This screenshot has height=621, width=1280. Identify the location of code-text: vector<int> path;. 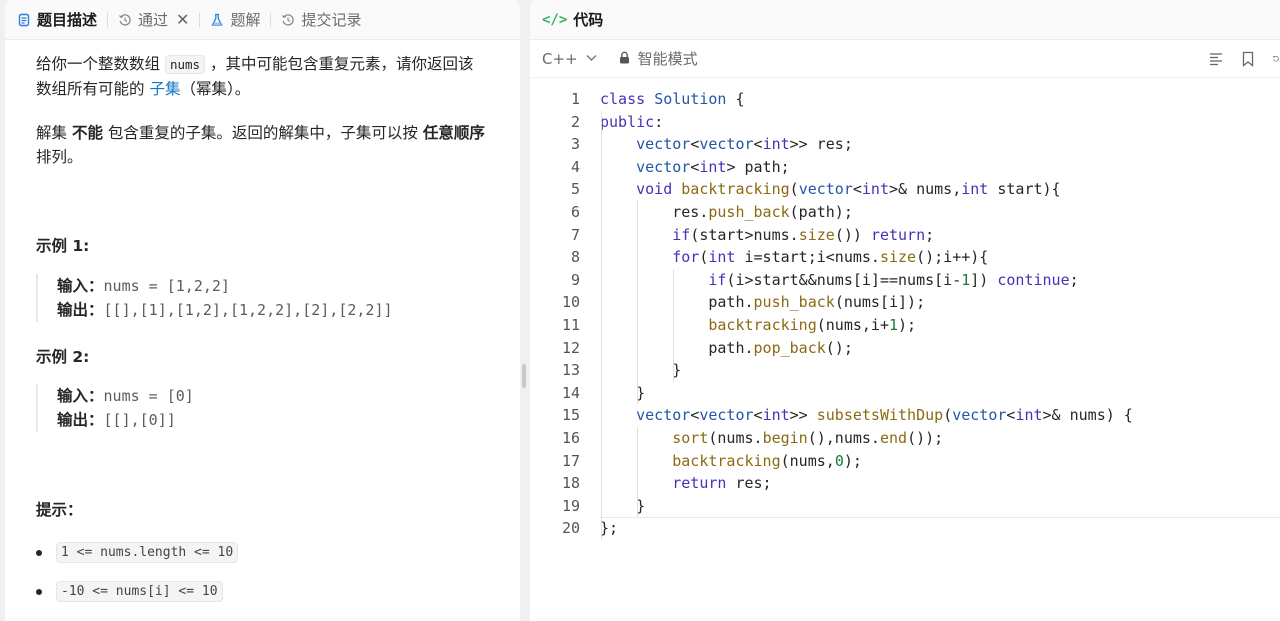
(713, 166).